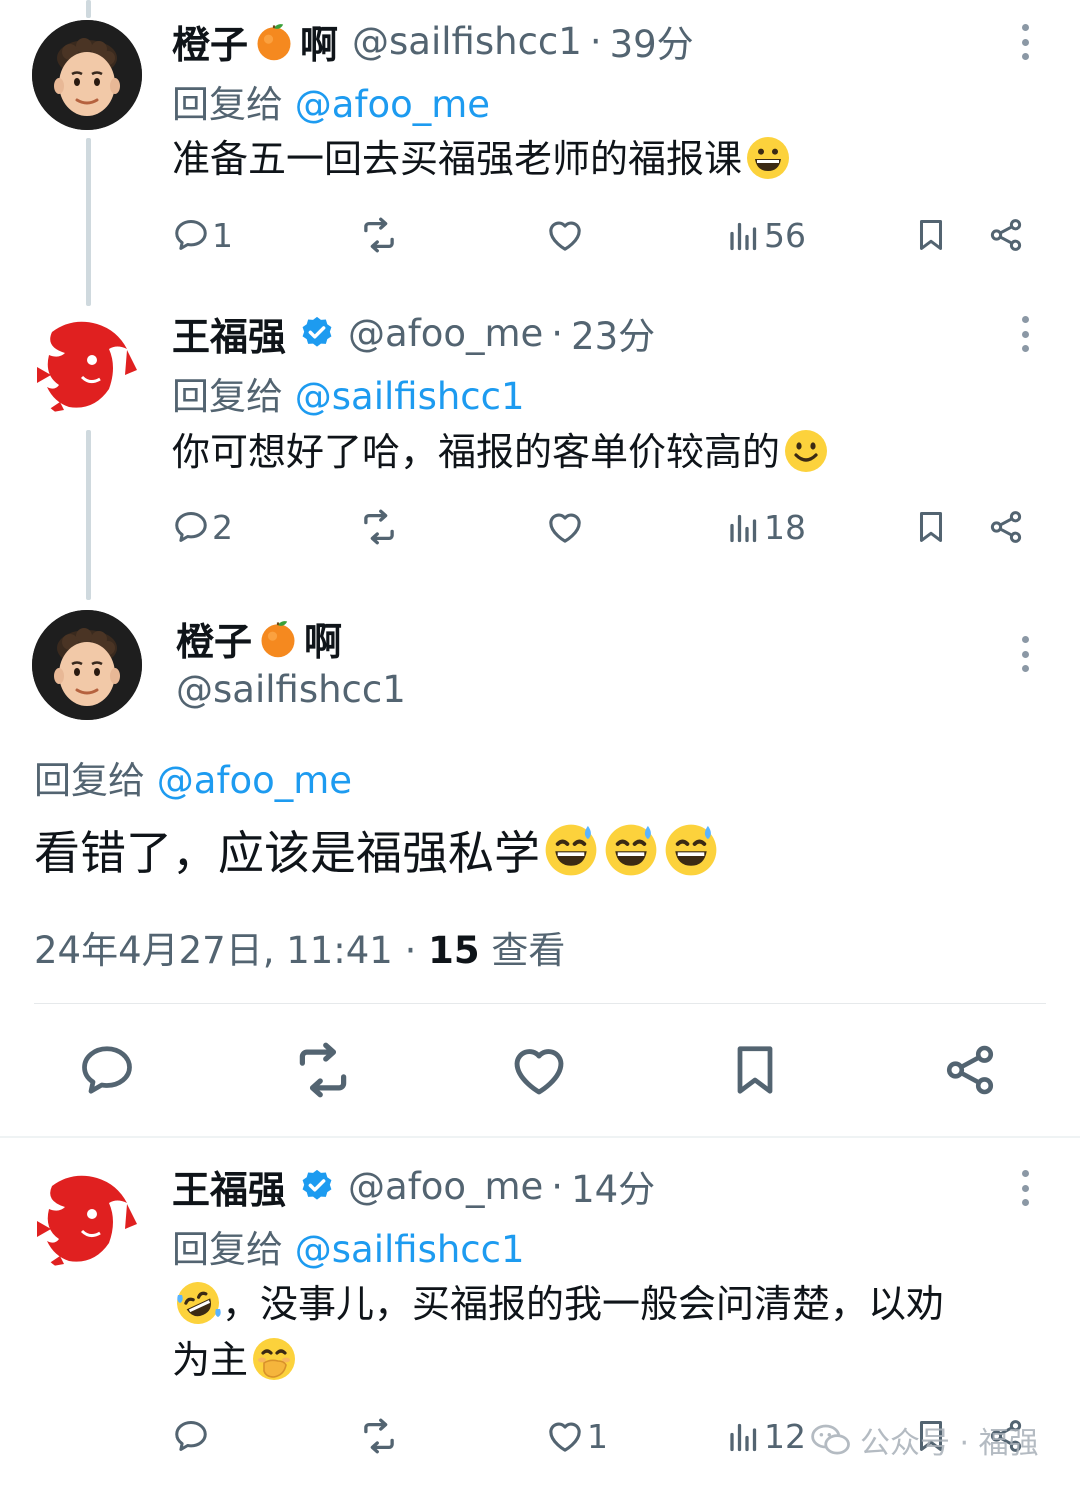  I want to click on tweet-header: 橙子 啊 @sailfishcc1 · 39分, so click(433, 41).